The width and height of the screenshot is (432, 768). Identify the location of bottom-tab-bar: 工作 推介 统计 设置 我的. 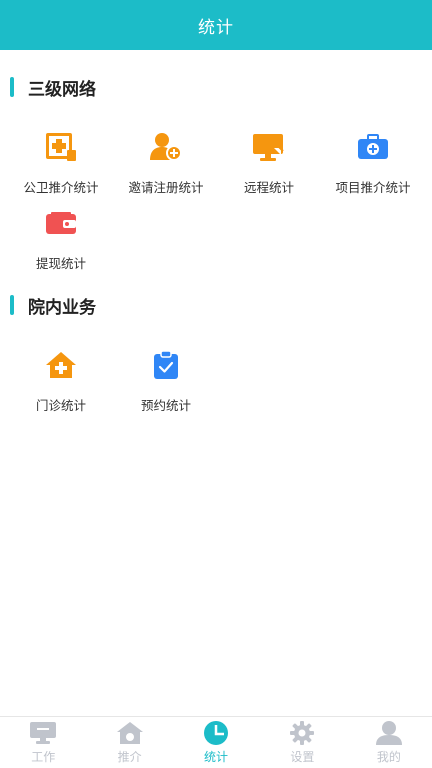
(216, 742).